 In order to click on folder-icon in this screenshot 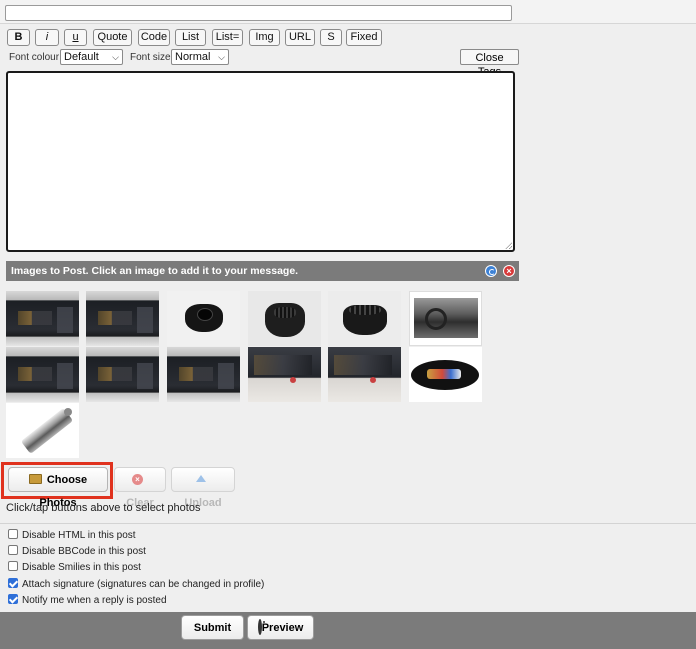, I will do `click(35, 479)`.